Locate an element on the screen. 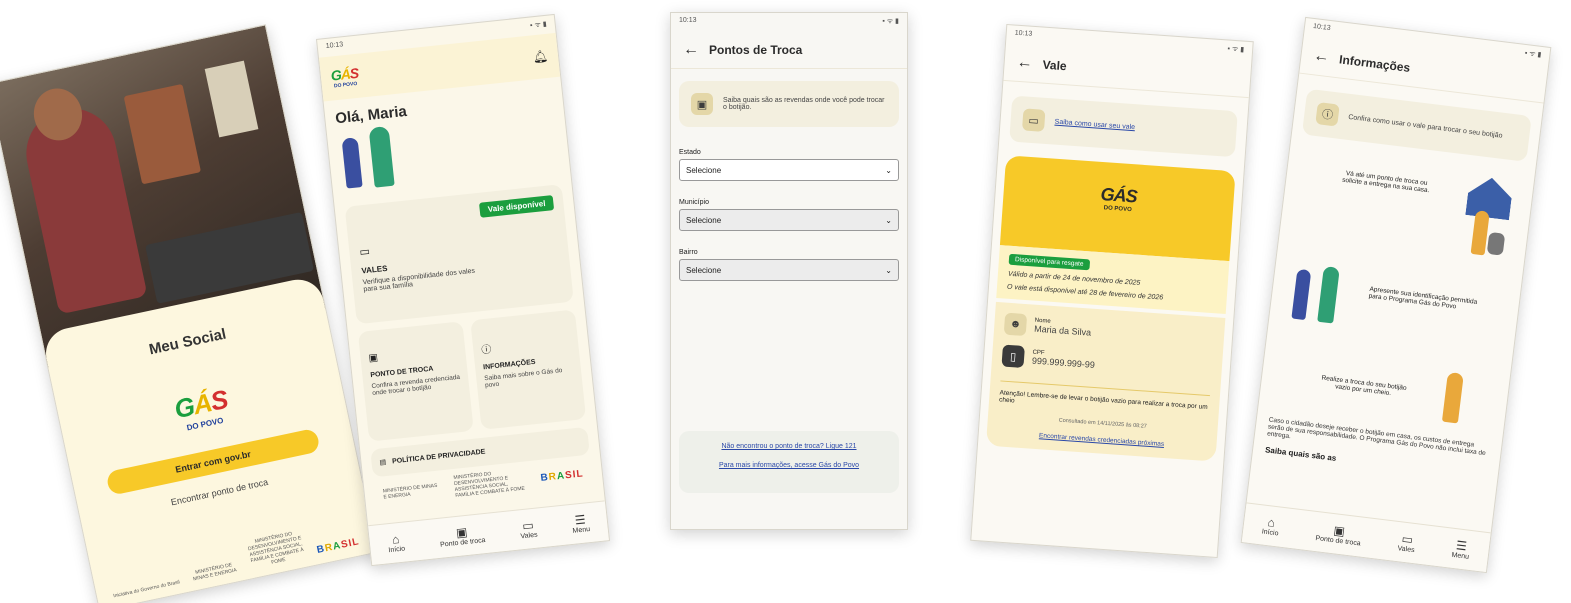  person-icon: ☻ is located at coordinates (1015, 324).